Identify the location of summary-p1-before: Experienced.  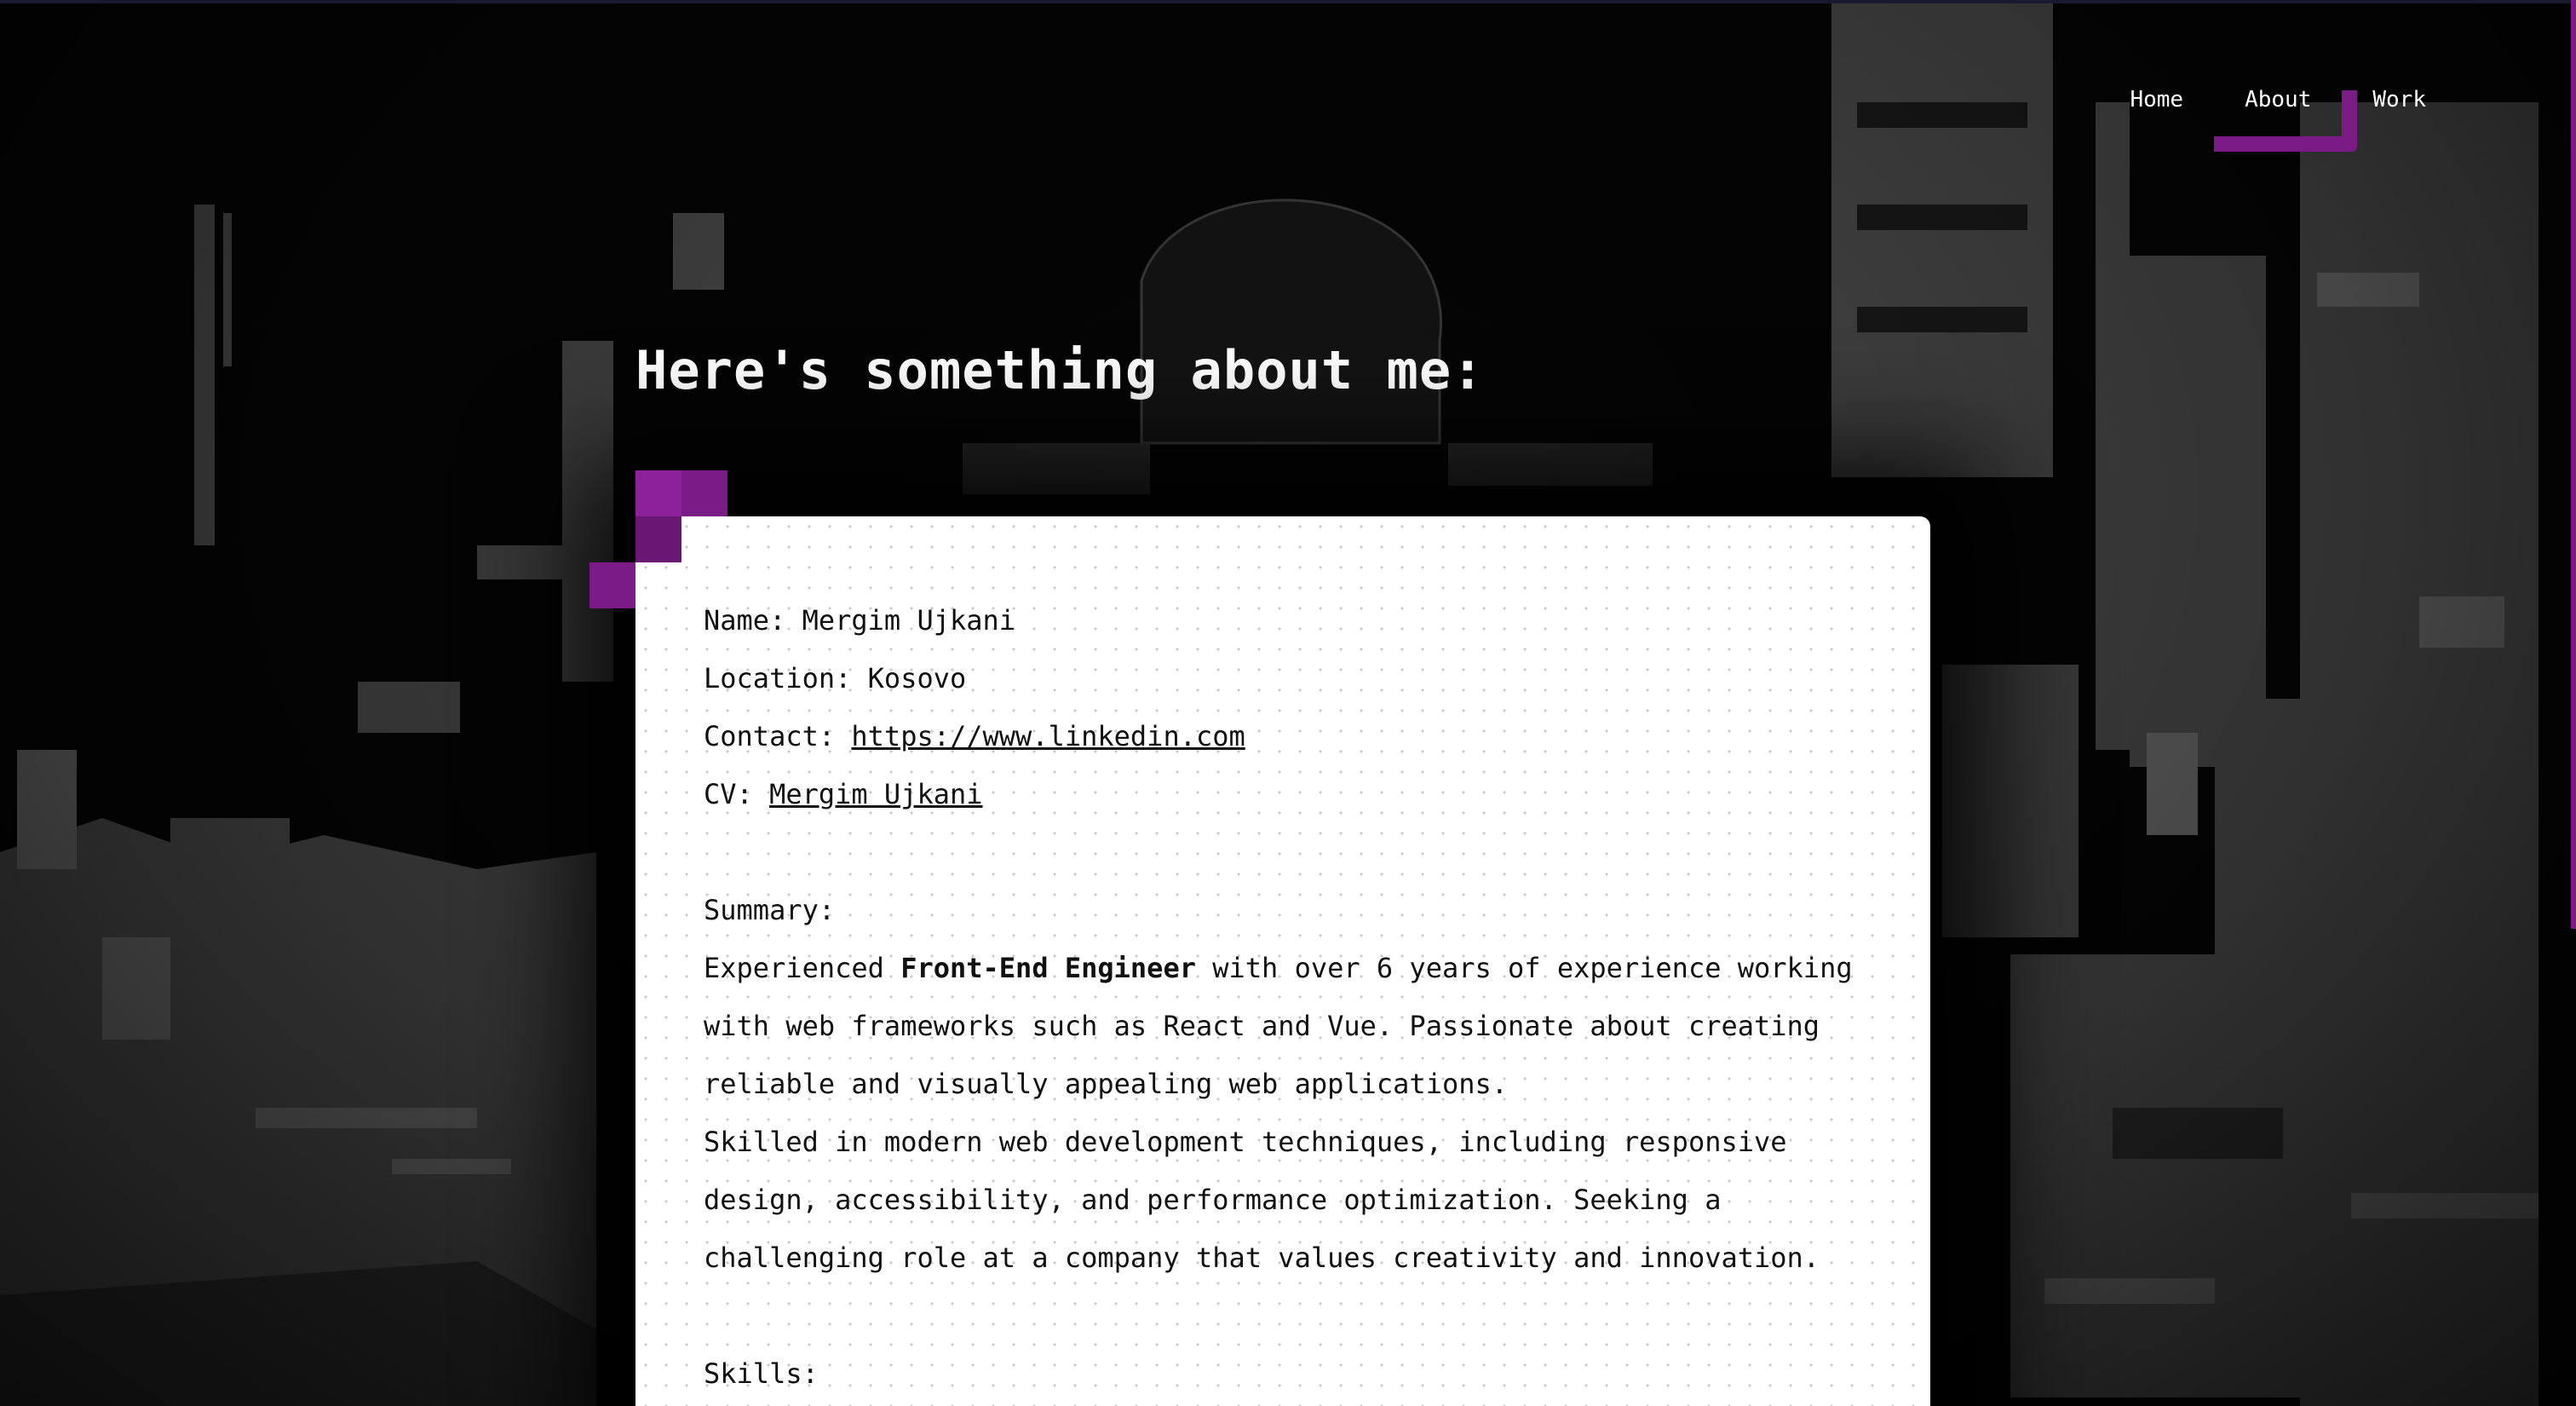
(803, 968).